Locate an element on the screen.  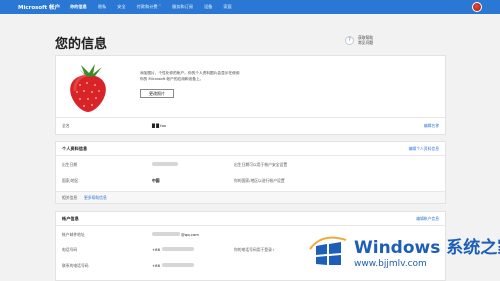
nav-family: 家庭 is located at coordinates (227, 7).